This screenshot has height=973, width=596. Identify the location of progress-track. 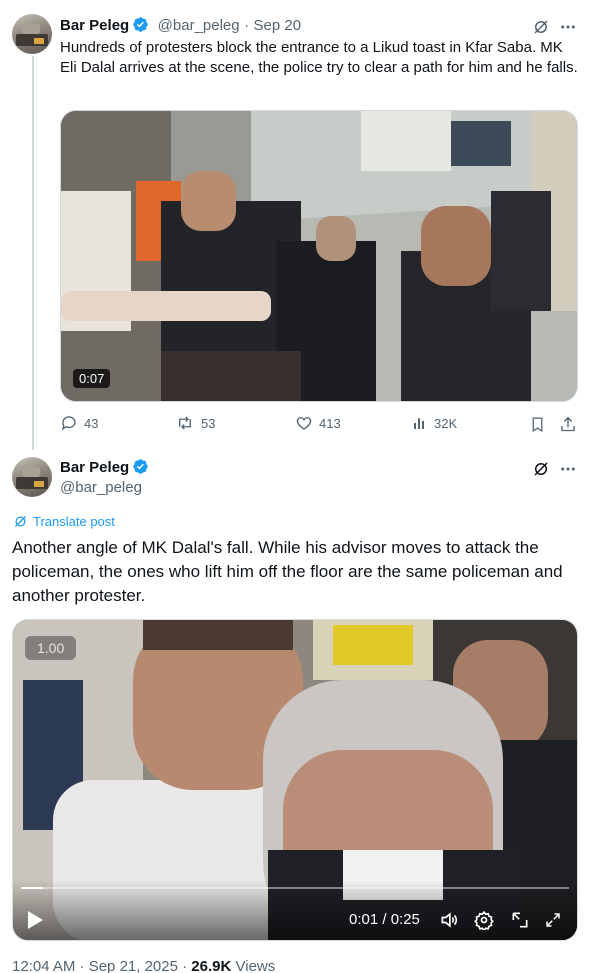
(295, 888).